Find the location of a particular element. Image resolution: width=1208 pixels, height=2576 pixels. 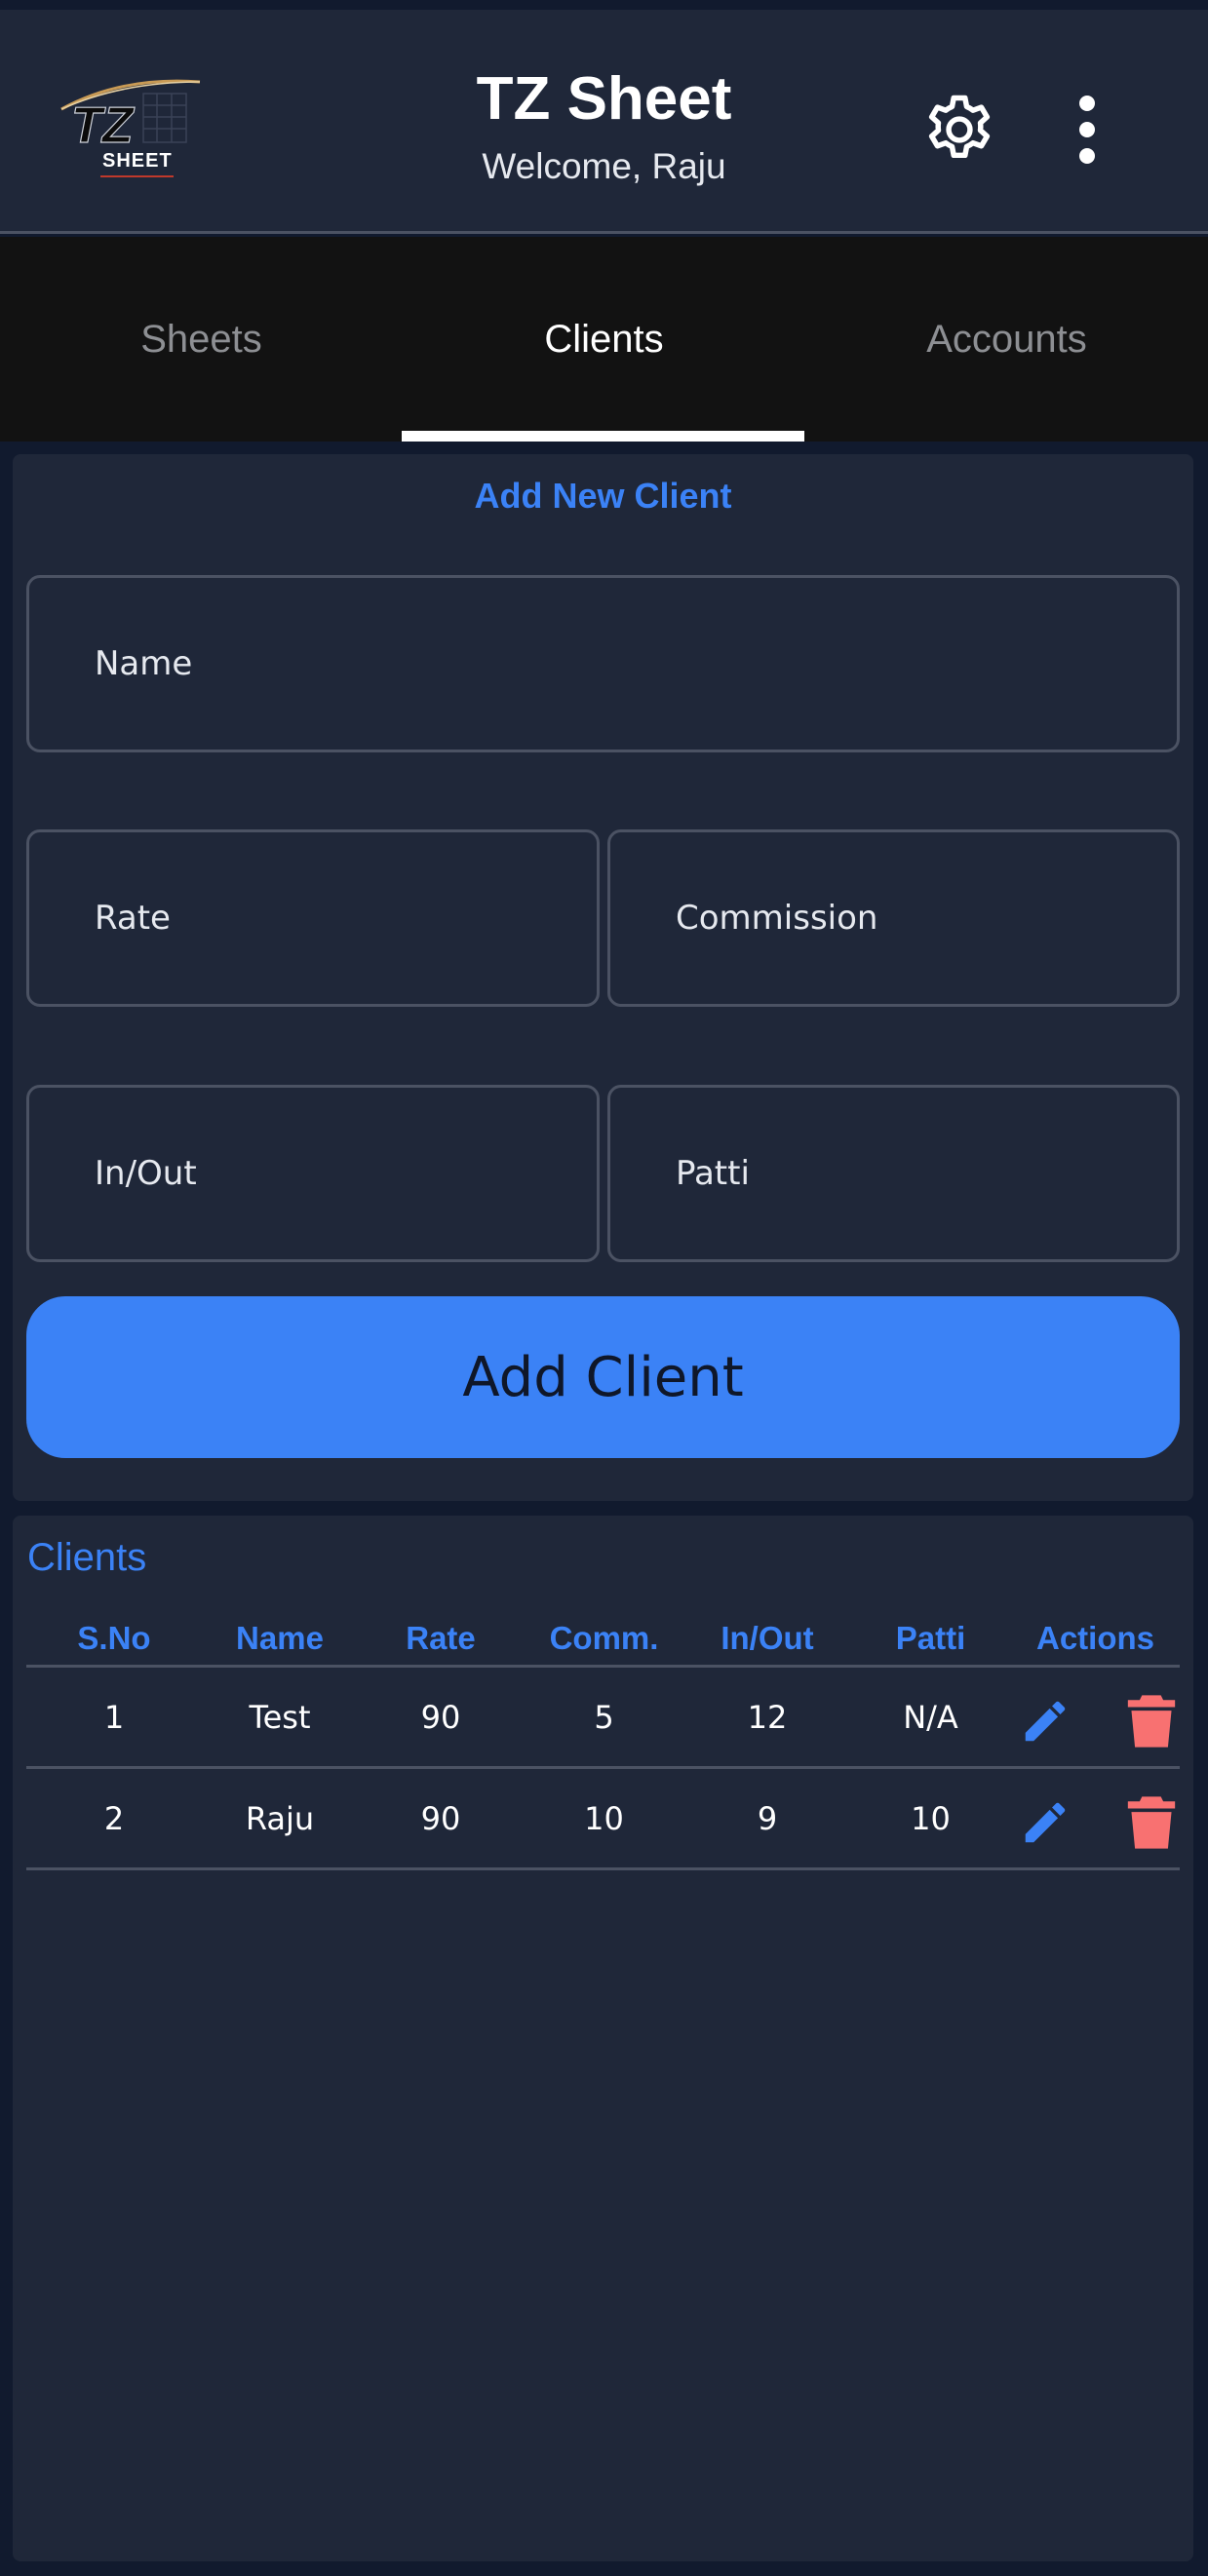

cell-comm: 5 is located at coordinates (604, 1717).